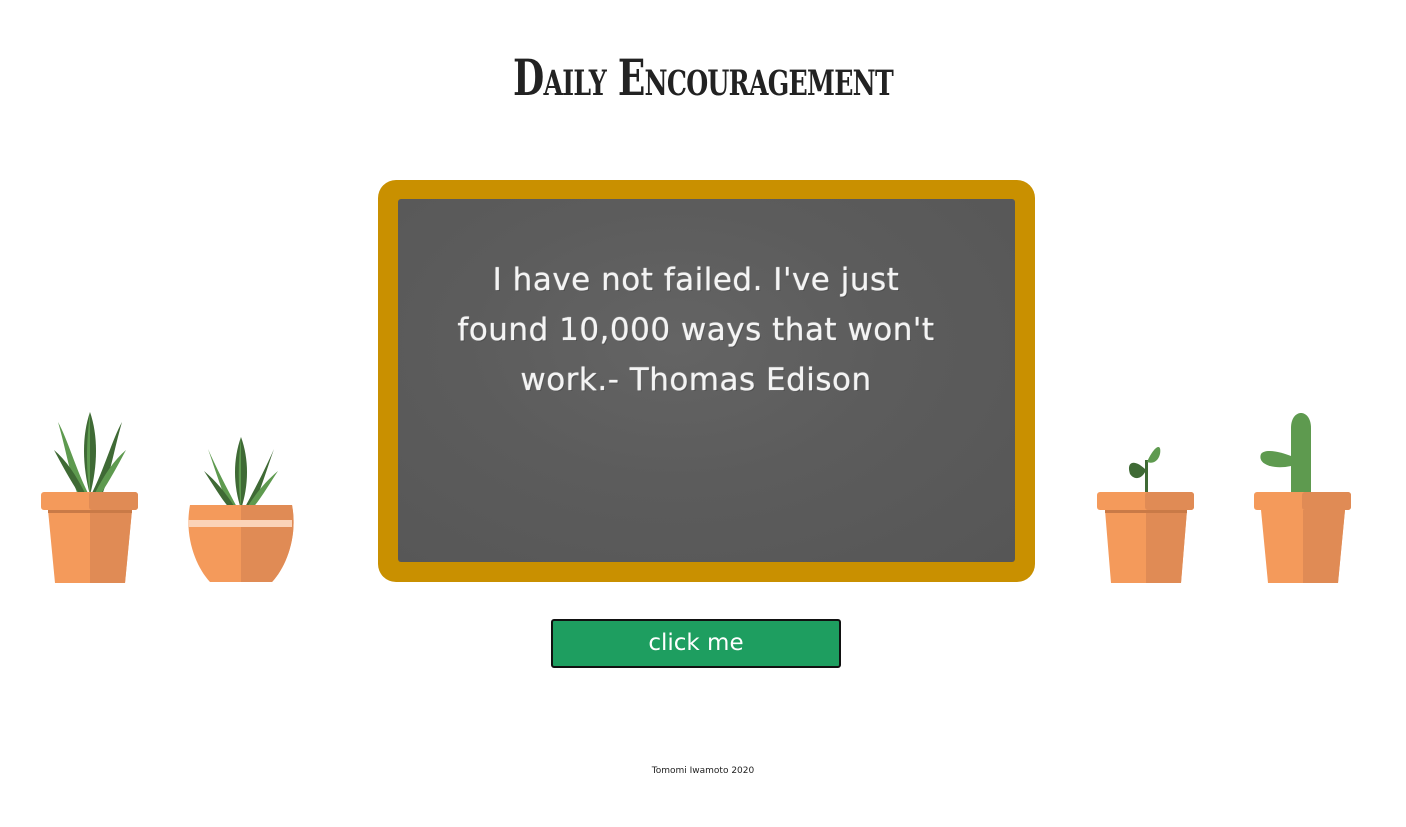 The height and width of the screenshot is (827, 1406). What do you see at coordinates (241, 509) in the screenshot?
I see `round-pot-plant-icon` at bounding box center [241, 509].